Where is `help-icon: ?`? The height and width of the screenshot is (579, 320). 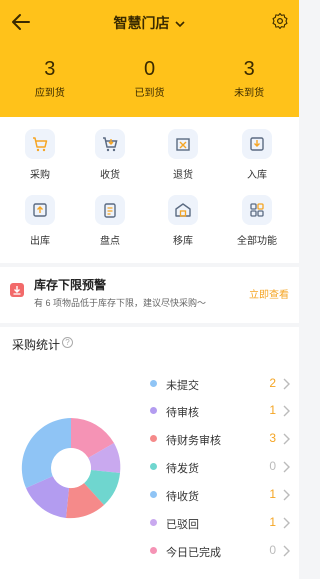 help-icon: ? is located at coordinates (67, 342).